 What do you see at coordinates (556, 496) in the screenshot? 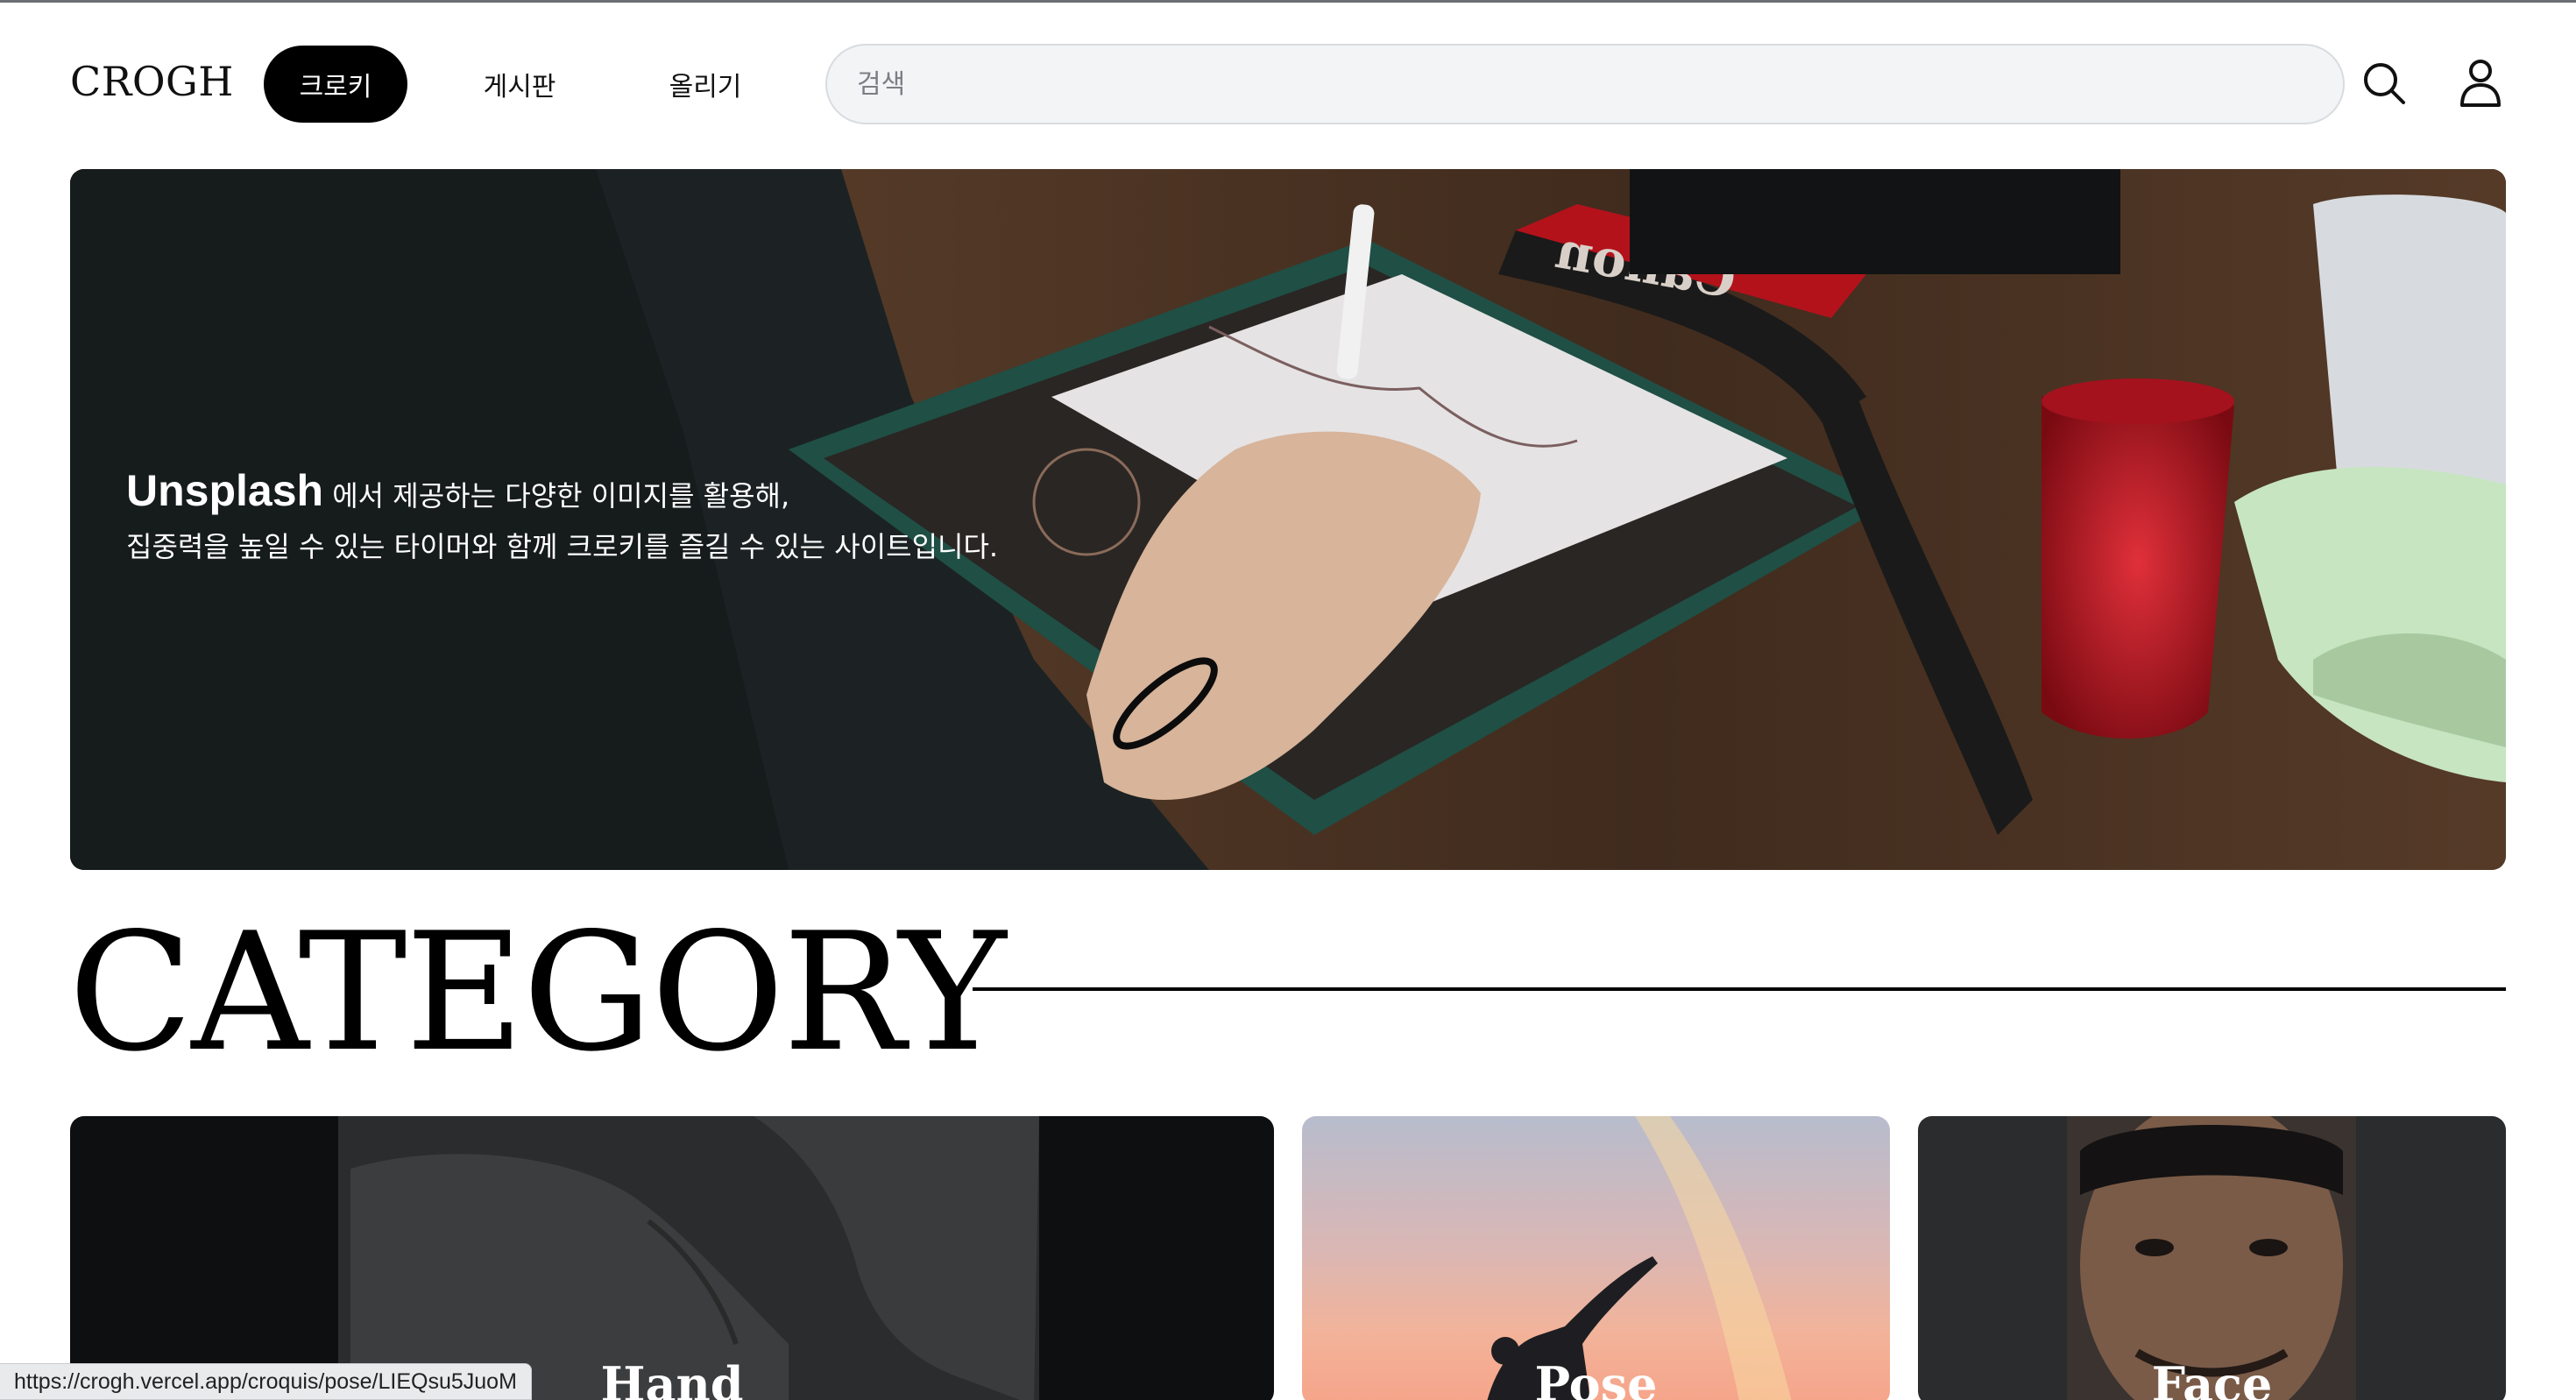
I see `hero-line-1-text: 에서 제공하는 다양한 이미지를 활용해,` at bounding box center [556, 496].